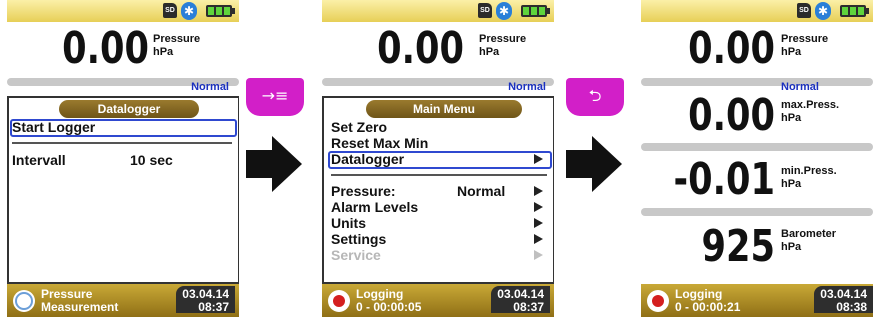  I want to click on barometer-label: Barometer, so click(809, 234).